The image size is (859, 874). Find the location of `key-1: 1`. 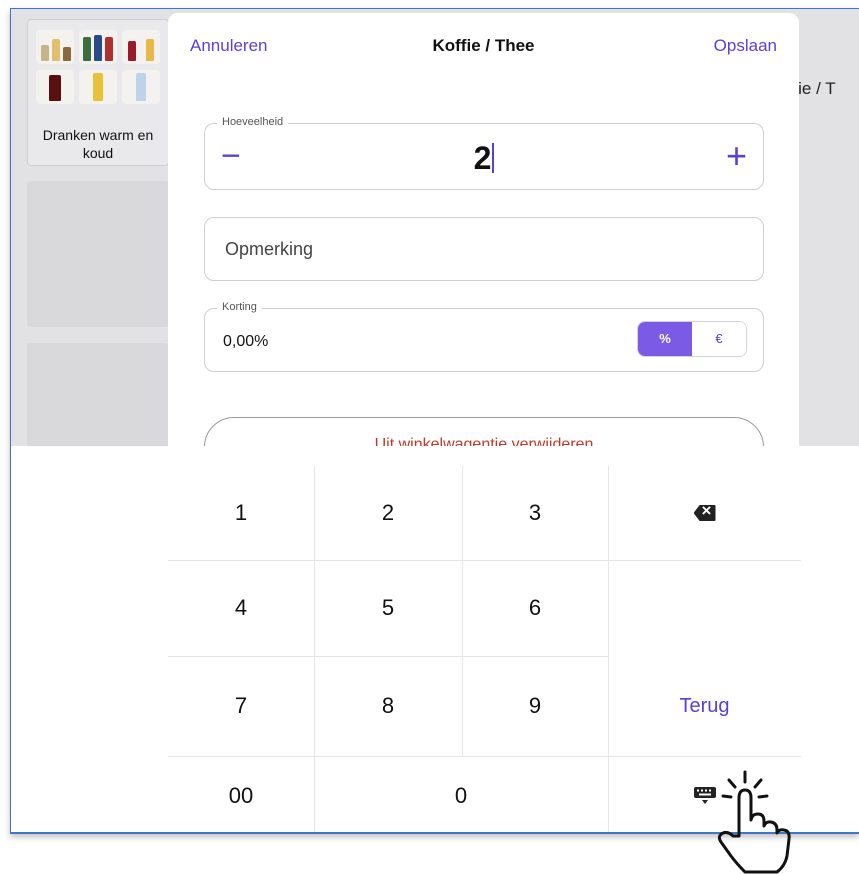

key-1: 1 is located at coordinates (241, 513).